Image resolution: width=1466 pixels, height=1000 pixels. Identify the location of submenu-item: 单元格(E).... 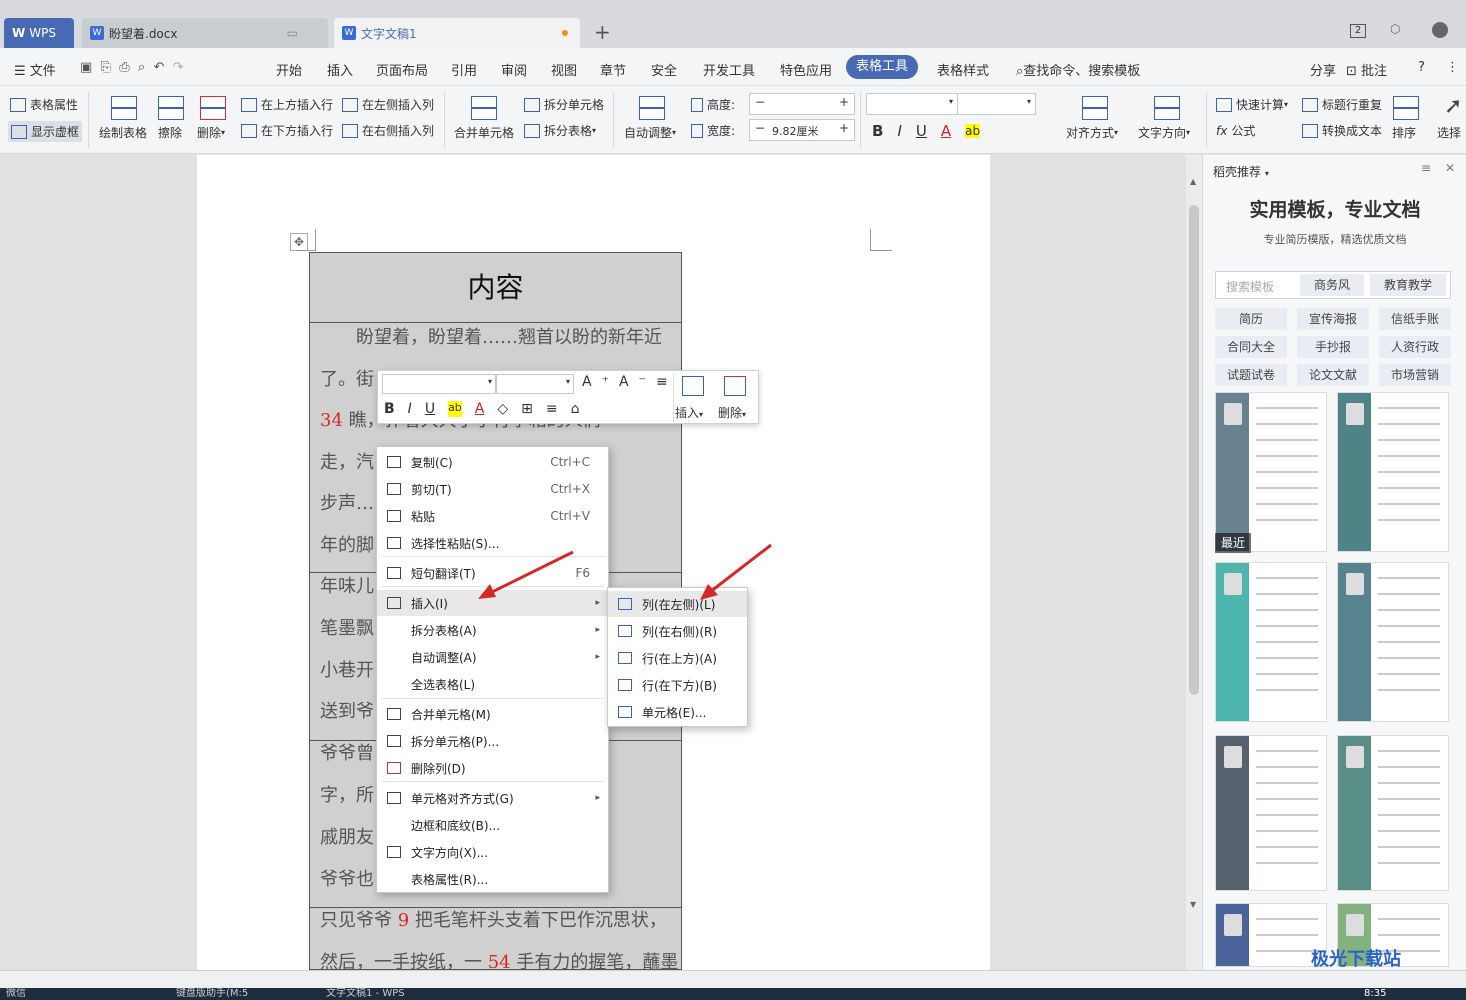
(677, 712).